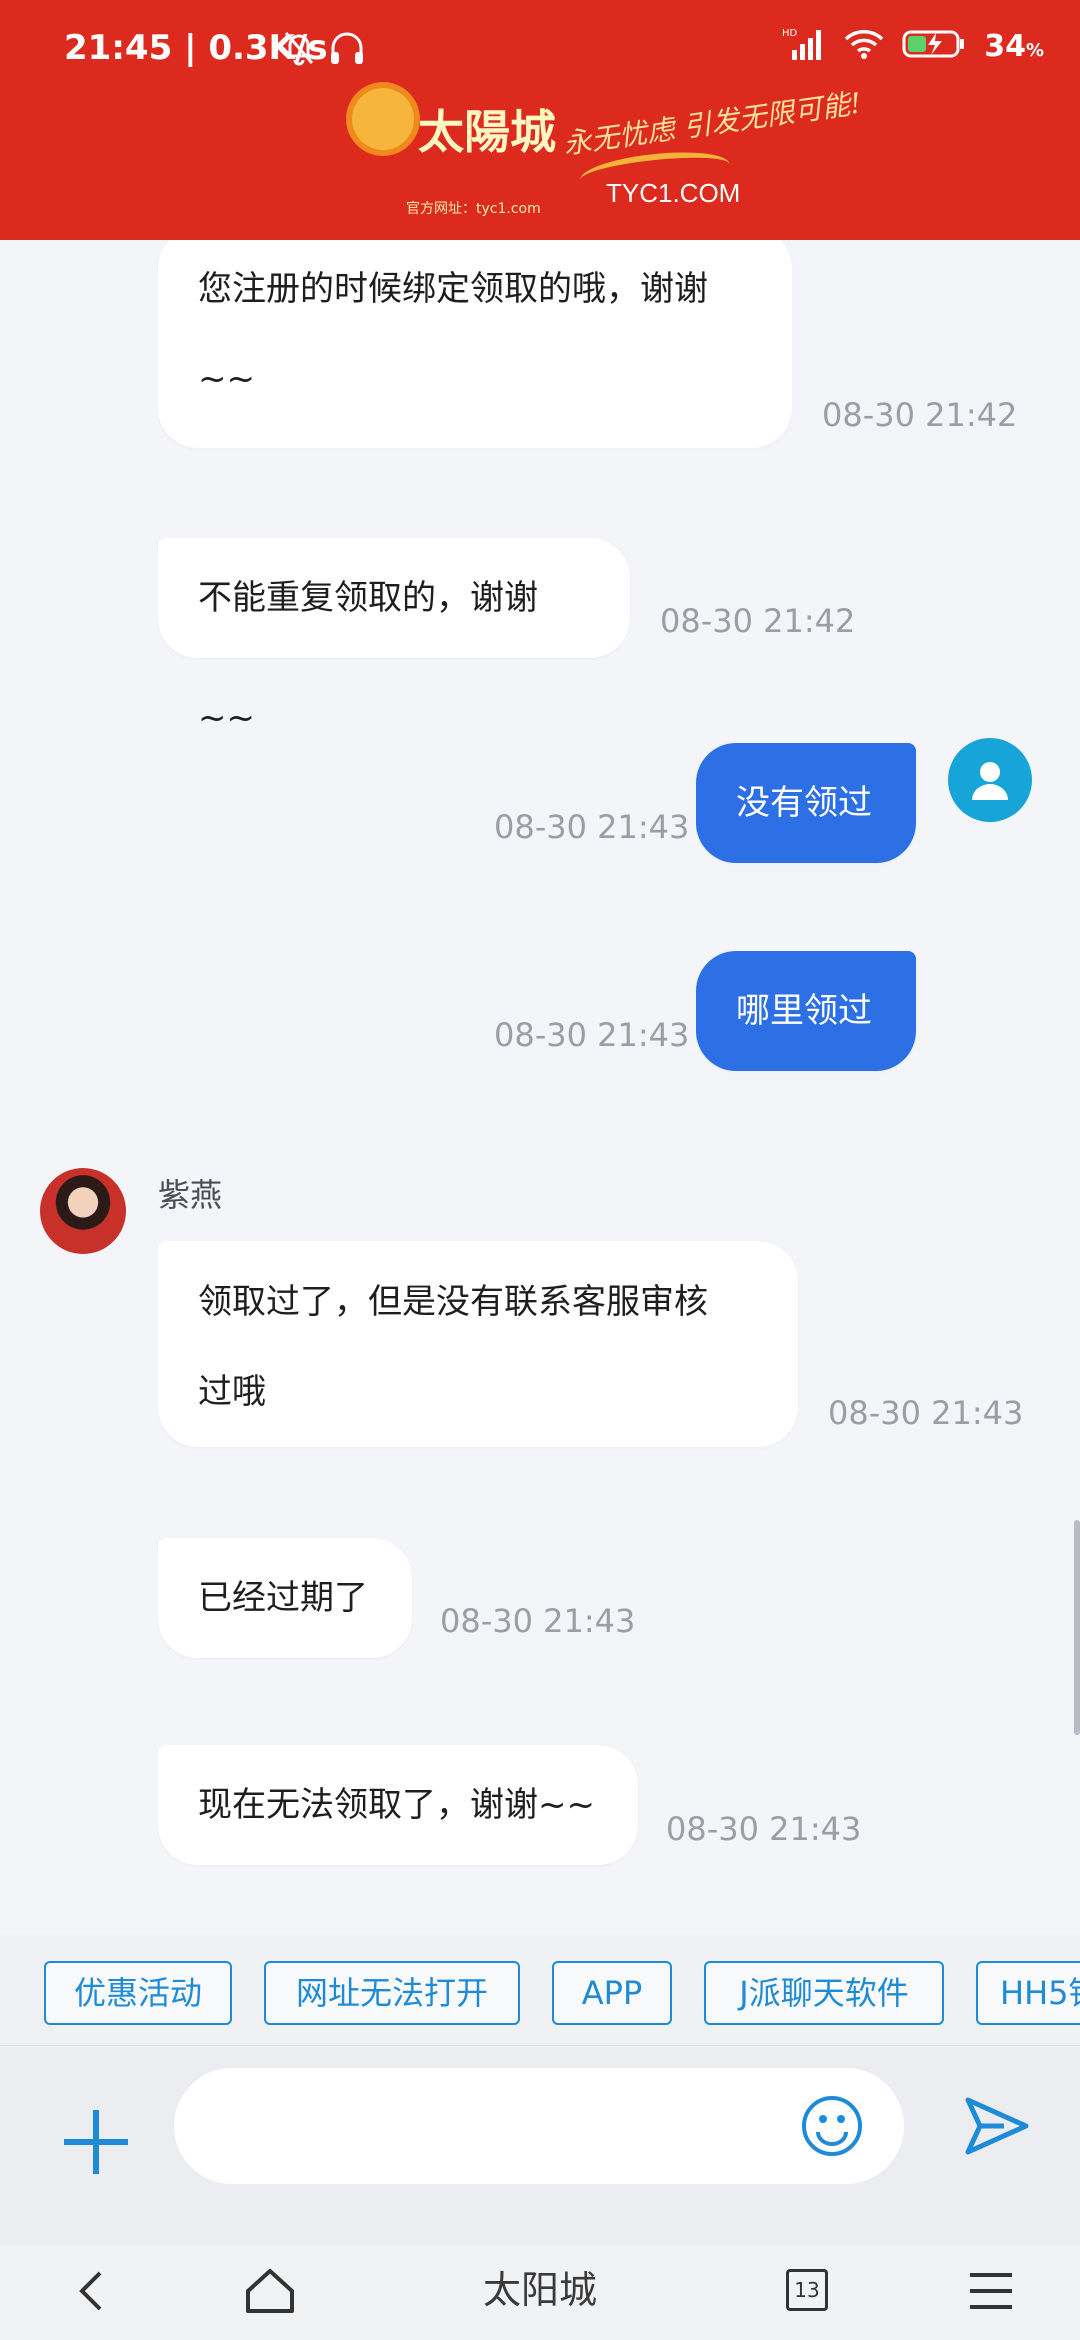  I want to click on sun-logo-icon, so click(383, 119).